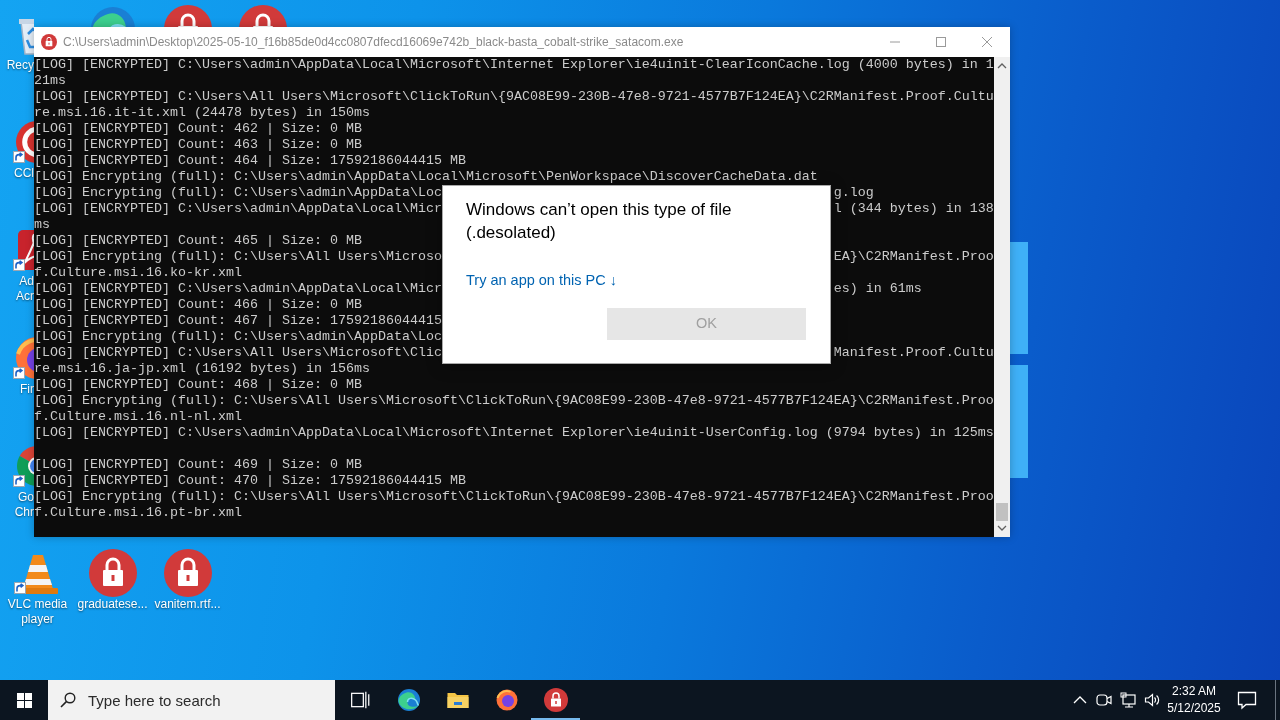  What do you see at coordinates (198, 465) in the screenshot?
I see `console-line: [LOG] [ENCRYPTED] Count: 469 | Size: 0 MB` at bounding box center [198, 465].